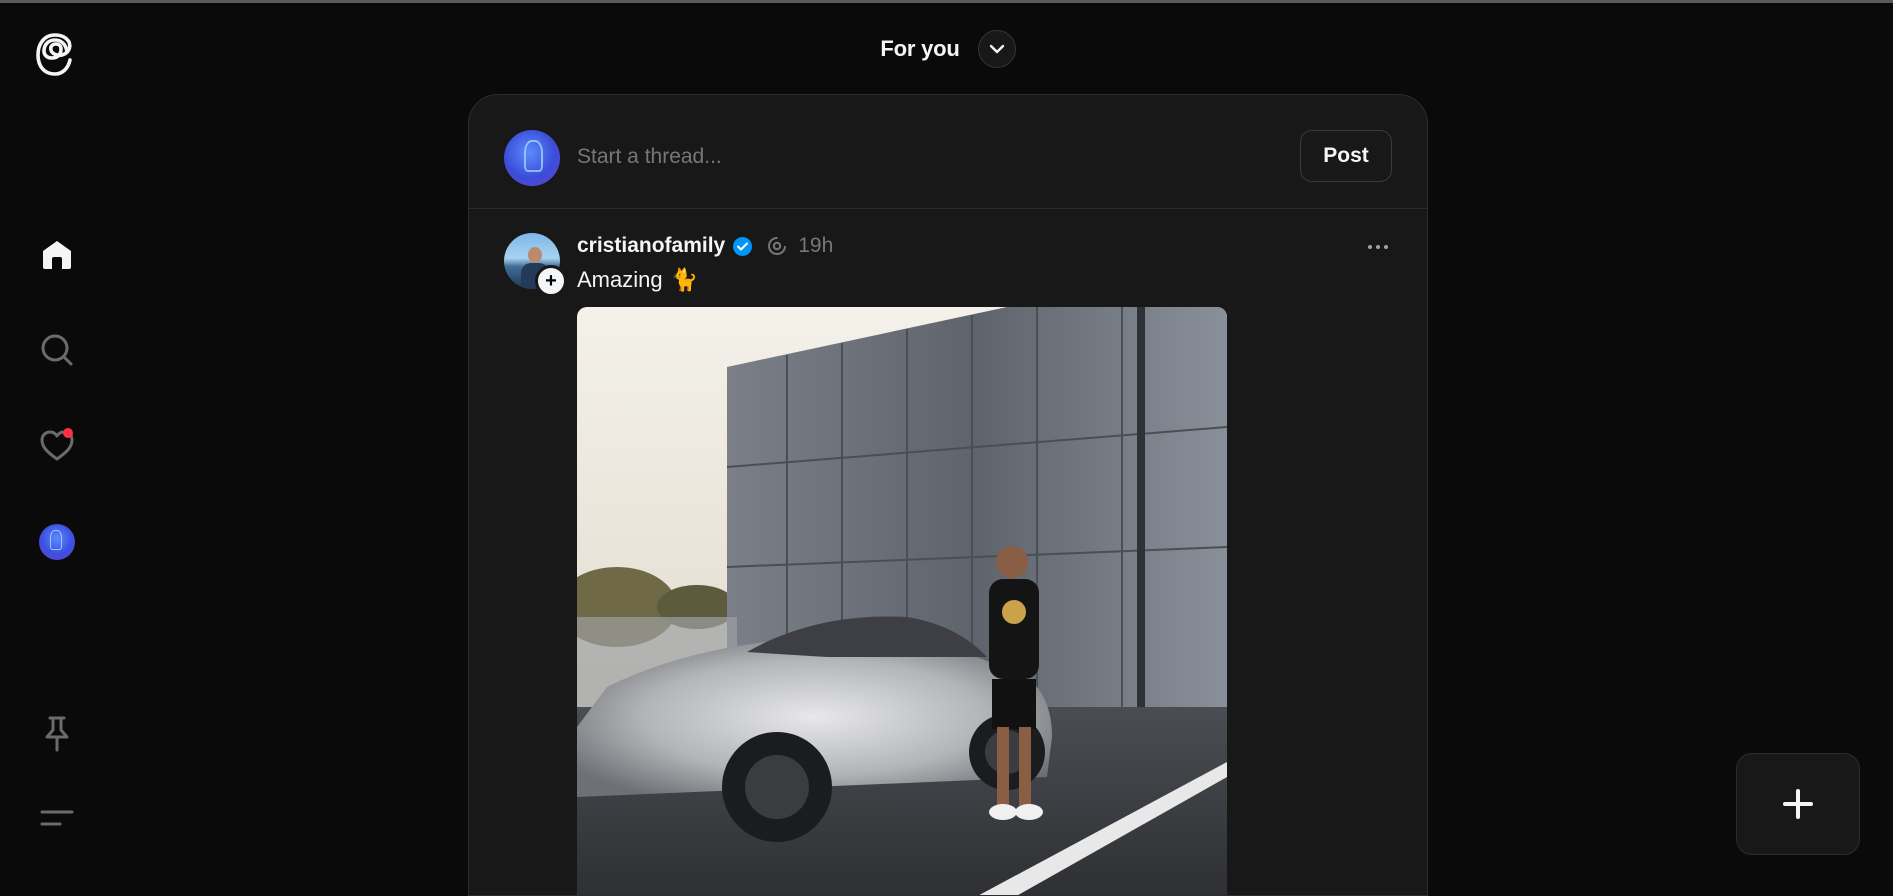 This screenshot has width=1893, height=896. I want to click on post-header: cristianofamily 19h, so click(705, 246).